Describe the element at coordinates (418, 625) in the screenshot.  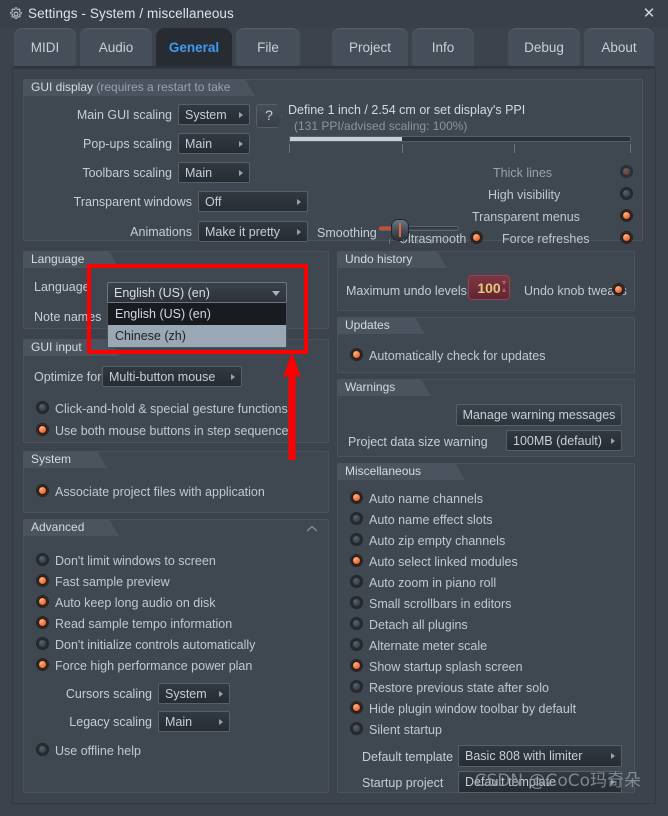
I see `label-detach-all-plugins: Detach all plugins` at that location.